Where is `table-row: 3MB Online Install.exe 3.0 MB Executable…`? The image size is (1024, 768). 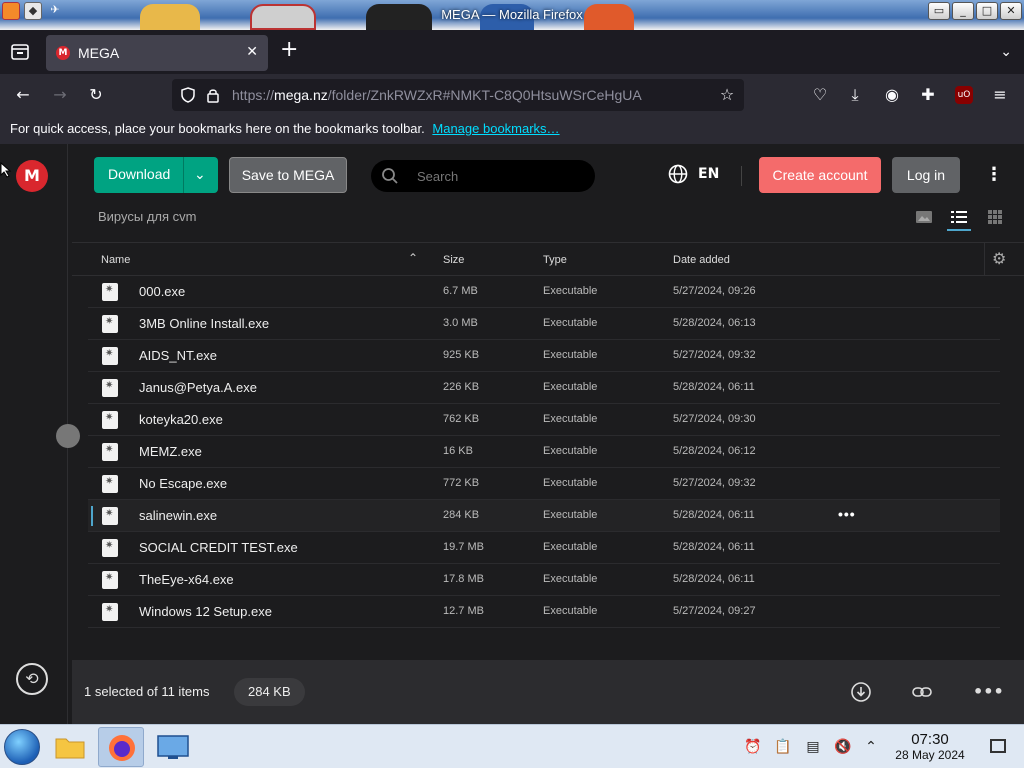
table-row: 3MB Online Install.exe 3.0 MB Executable… is located at coordinates (544, 324).